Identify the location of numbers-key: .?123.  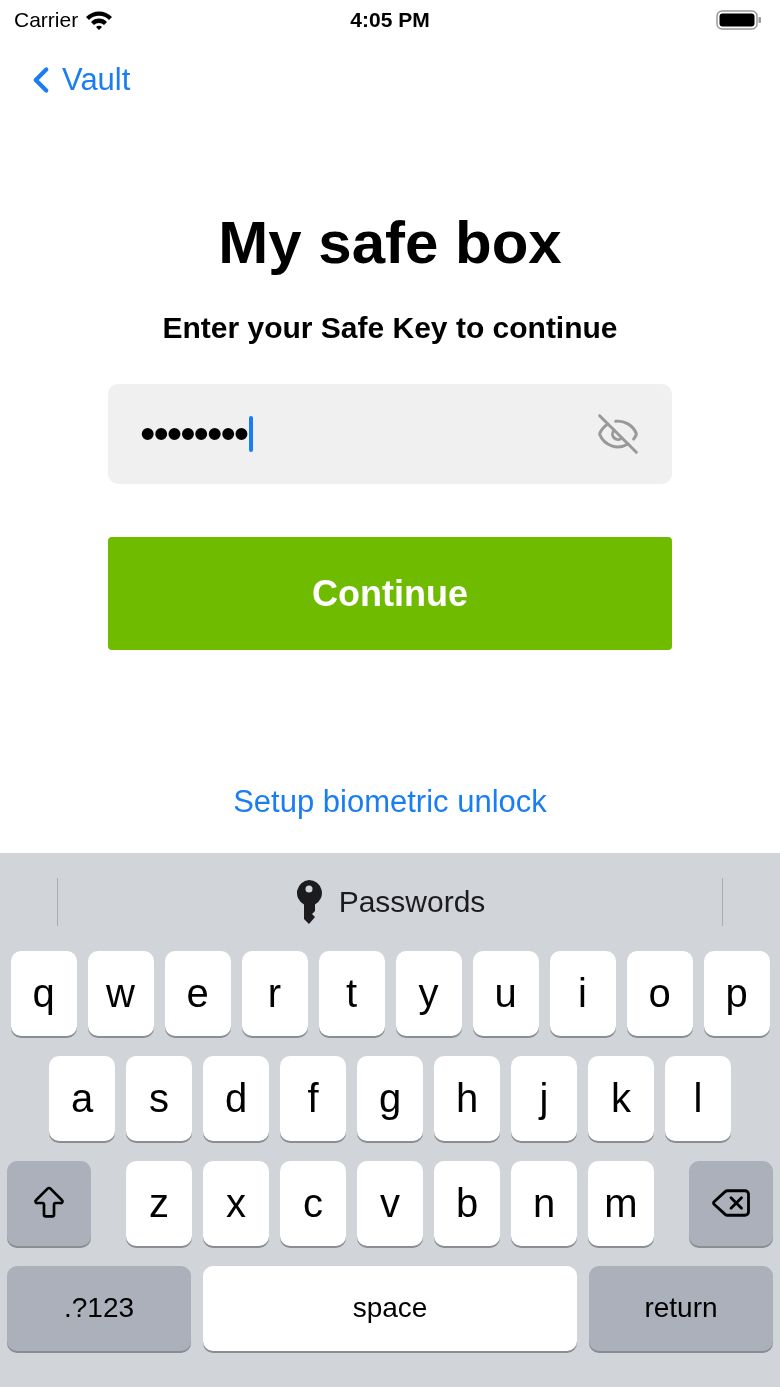
(99, 1308).